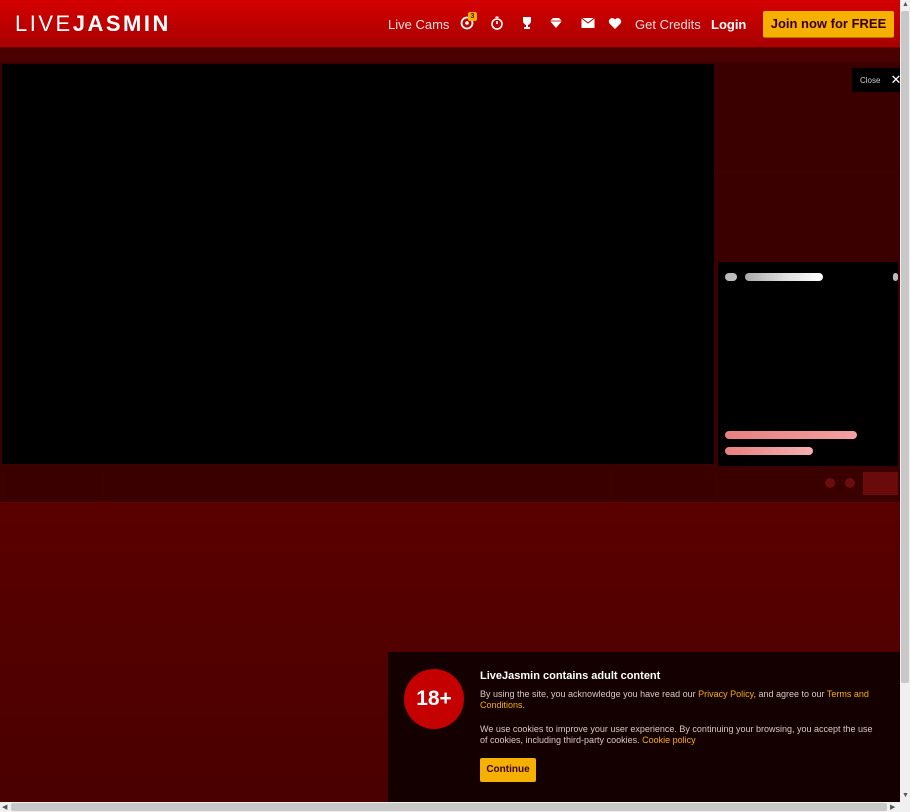 Image resolution: width=910 pixels, height=812 pixels. What do you see at coordinates (468, 21) in the screenshot?
I see `offers-icon: 3` at bounding box center [468, 21].